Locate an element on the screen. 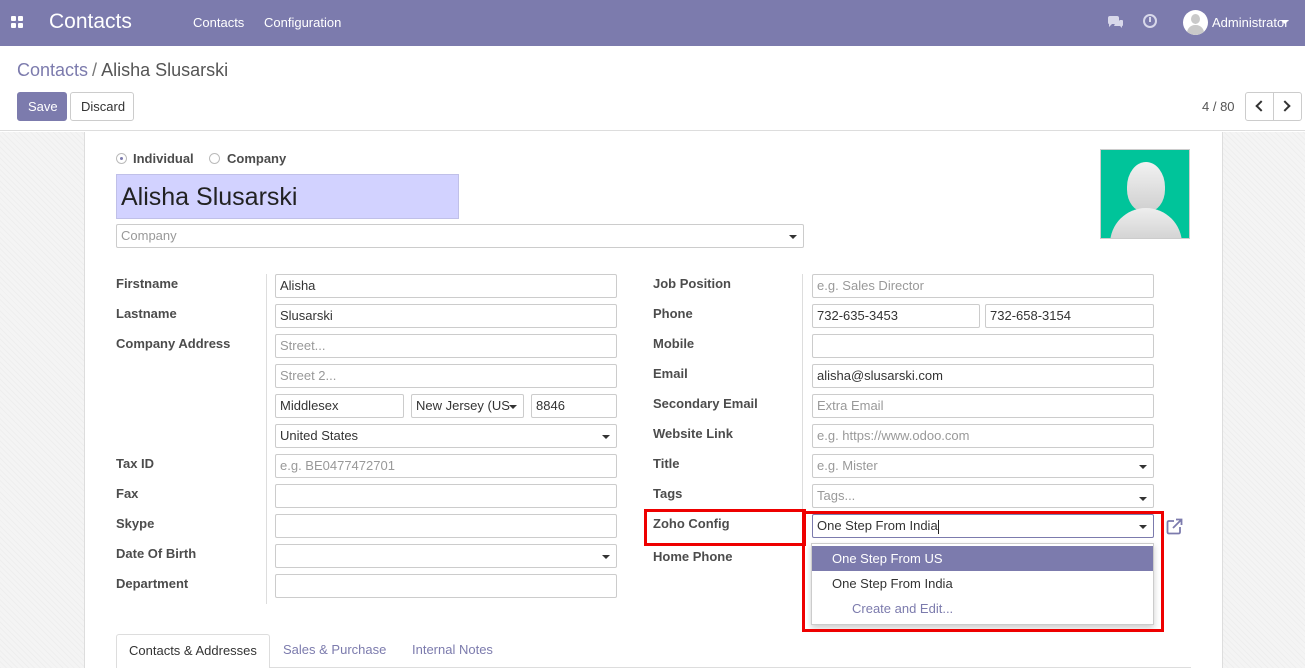 The height and width of the screenshot is (668, 1305). pager-next-button is located at coordinates (1287, 106).